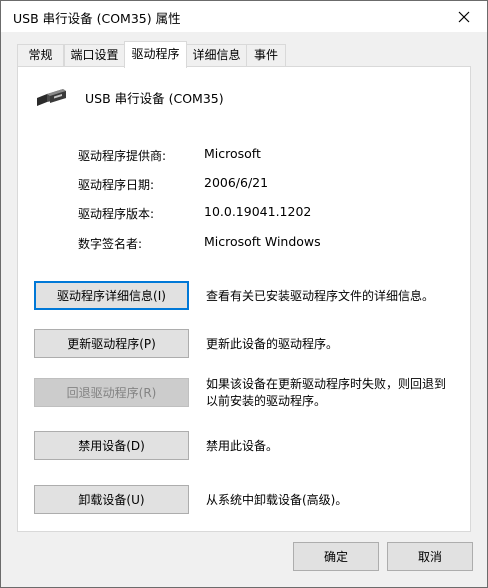 The image size is (488, 588). I want to click on update-driver-description: 更新此设备的驱动程序。, so click(272, 344).